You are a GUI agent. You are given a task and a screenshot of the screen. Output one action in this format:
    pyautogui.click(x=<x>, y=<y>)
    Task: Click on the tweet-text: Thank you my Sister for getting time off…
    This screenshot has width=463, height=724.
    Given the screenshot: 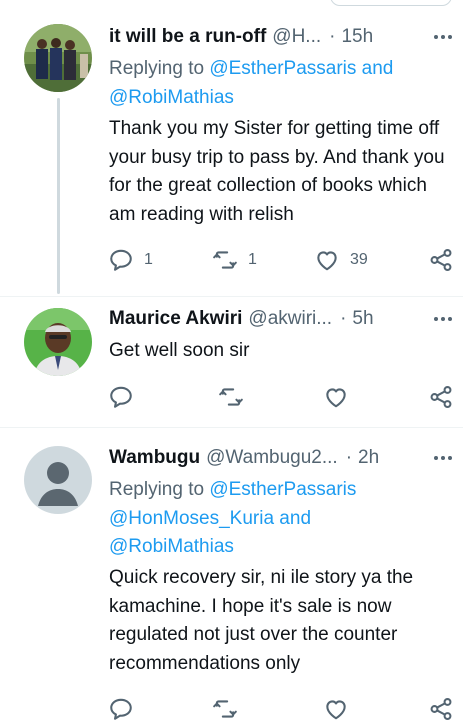 What is the action you would take?
    pyautogui.click(x=277, y=171)
    